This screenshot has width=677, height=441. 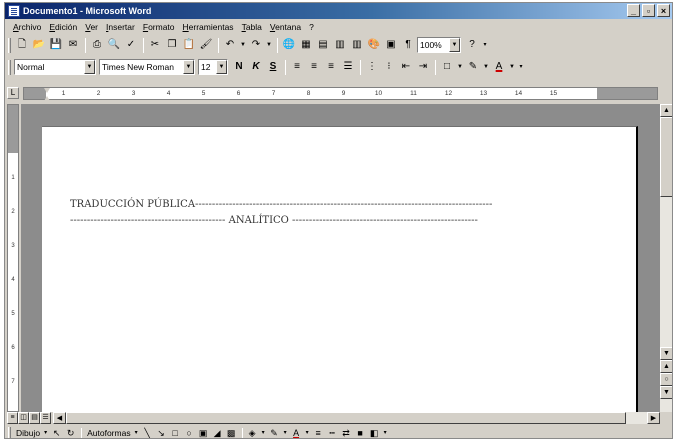 What do you see at coordinates (285, 27) in the screenshot?
I see `menu-ventana: Ventana` at bounding box center [285, 27].